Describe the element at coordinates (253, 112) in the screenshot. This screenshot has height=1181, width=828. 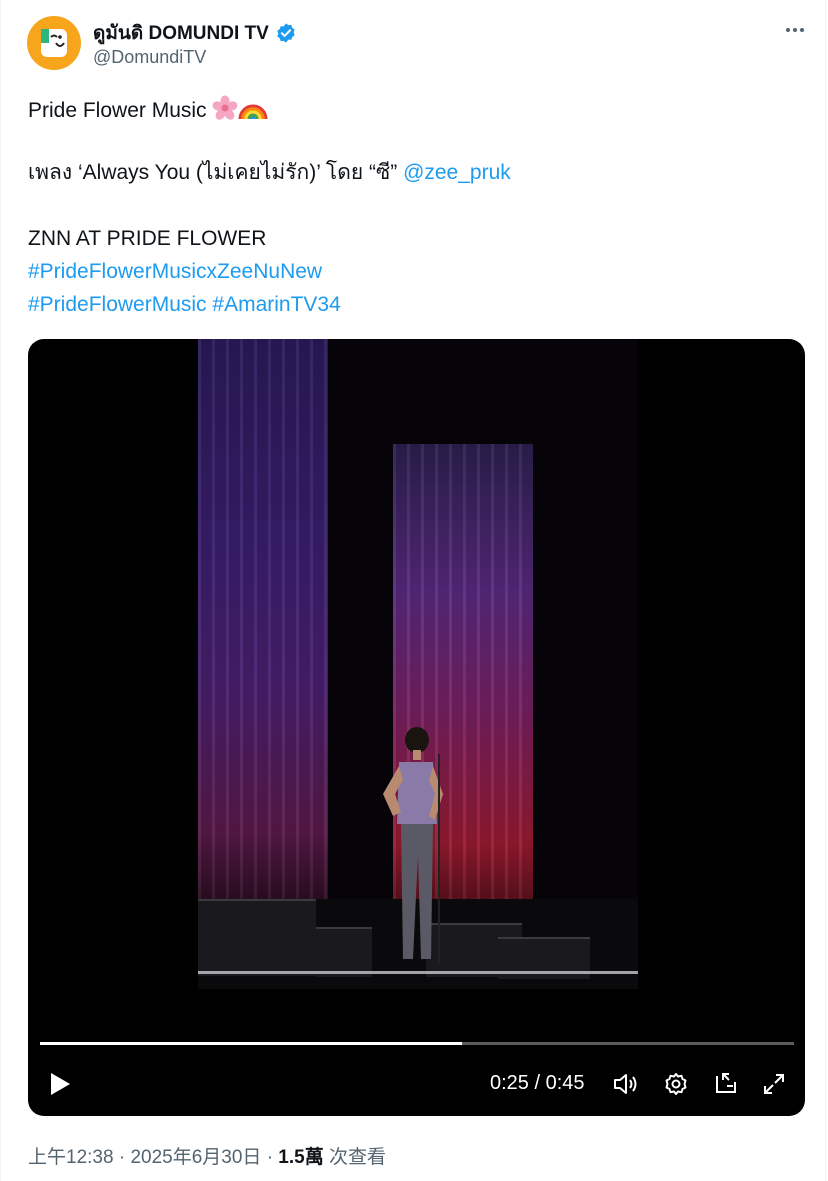
I see `rainbow-icon` at that location.